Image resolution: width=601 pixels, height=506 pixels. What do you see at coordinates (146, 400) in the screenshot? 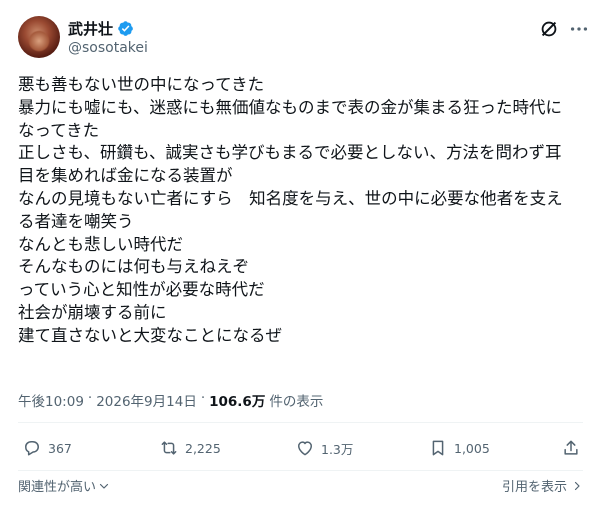
I see `post-date: 2026年9月14日` at bounding box center [146, 400].